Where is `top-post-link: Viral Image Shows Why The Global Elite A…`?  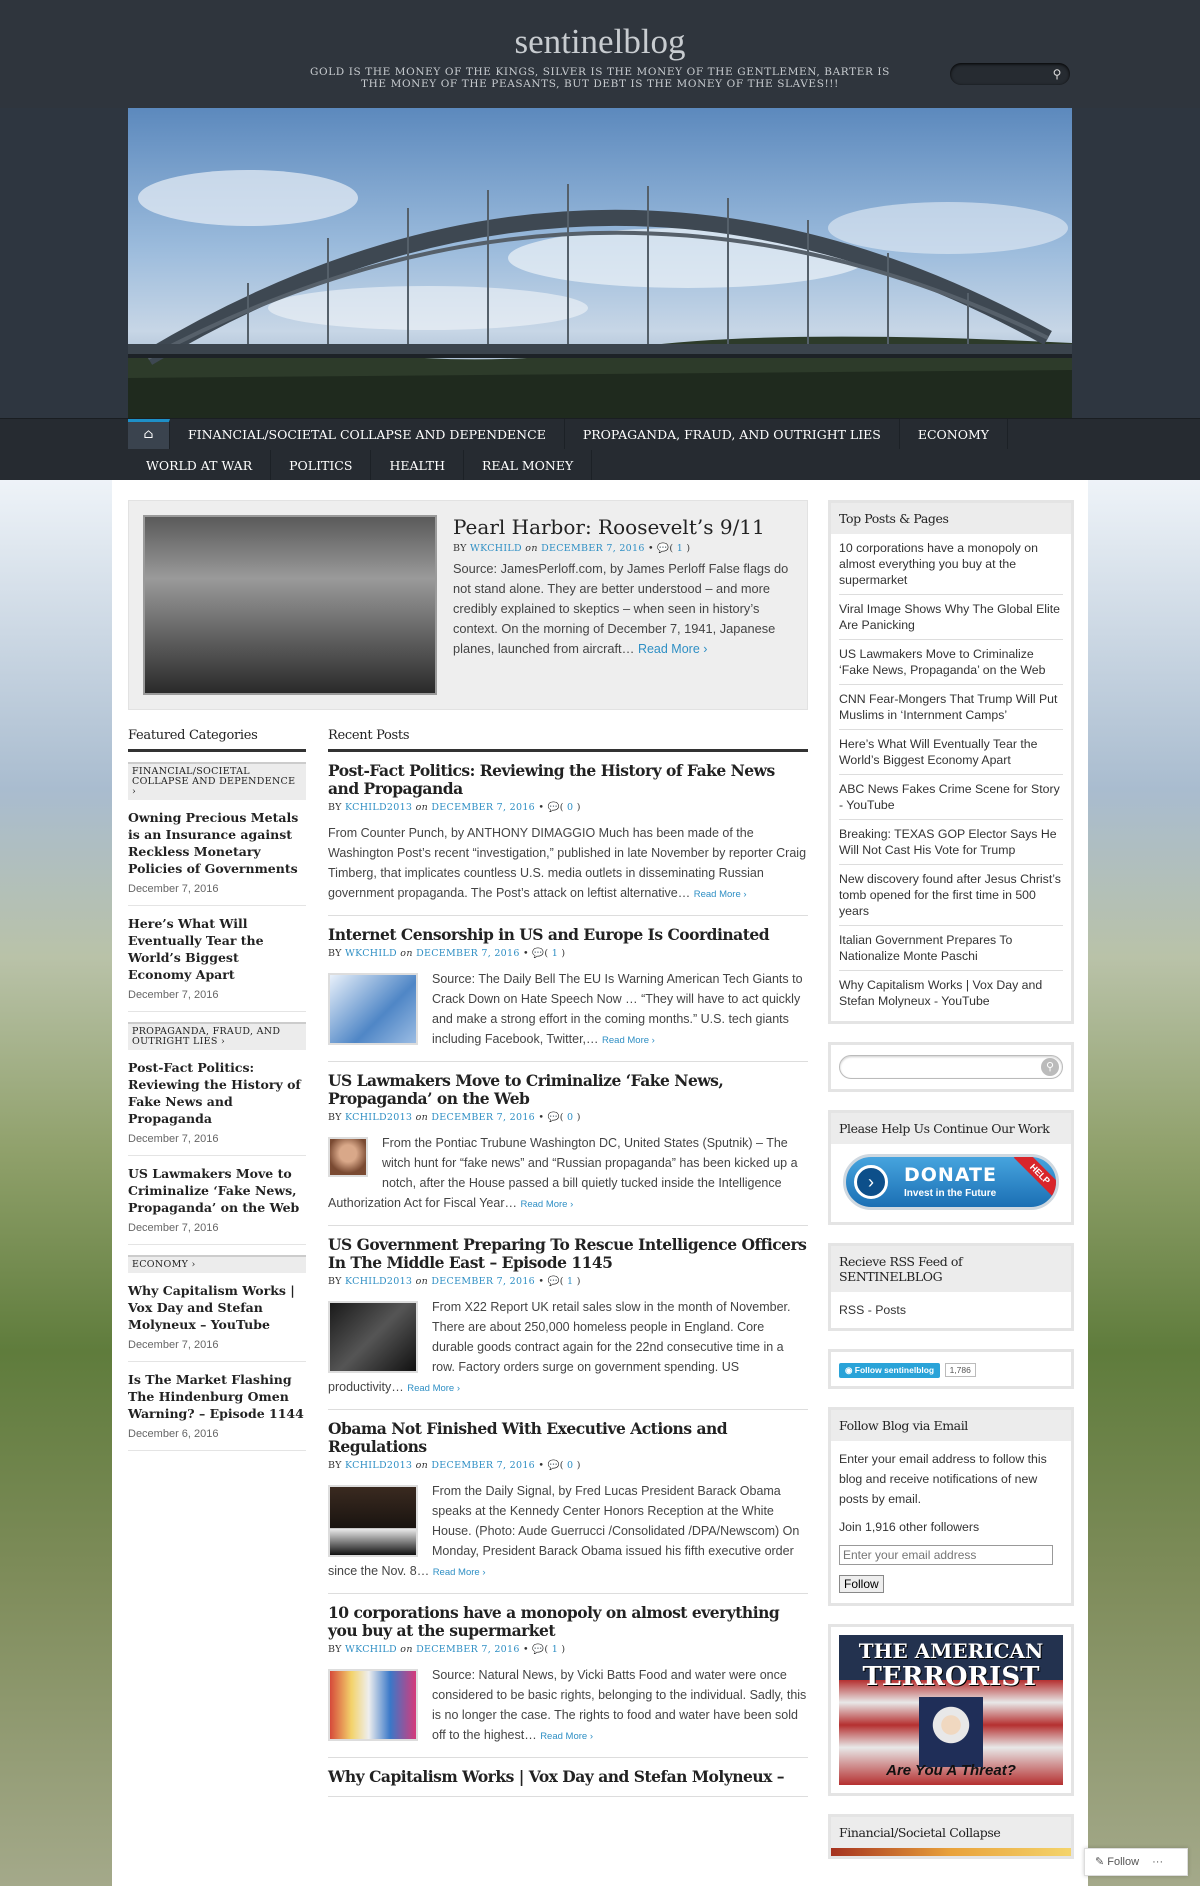 top-post-link: Viral Image Shows Why The Global Elite A… is located at coordinates (951, 617).